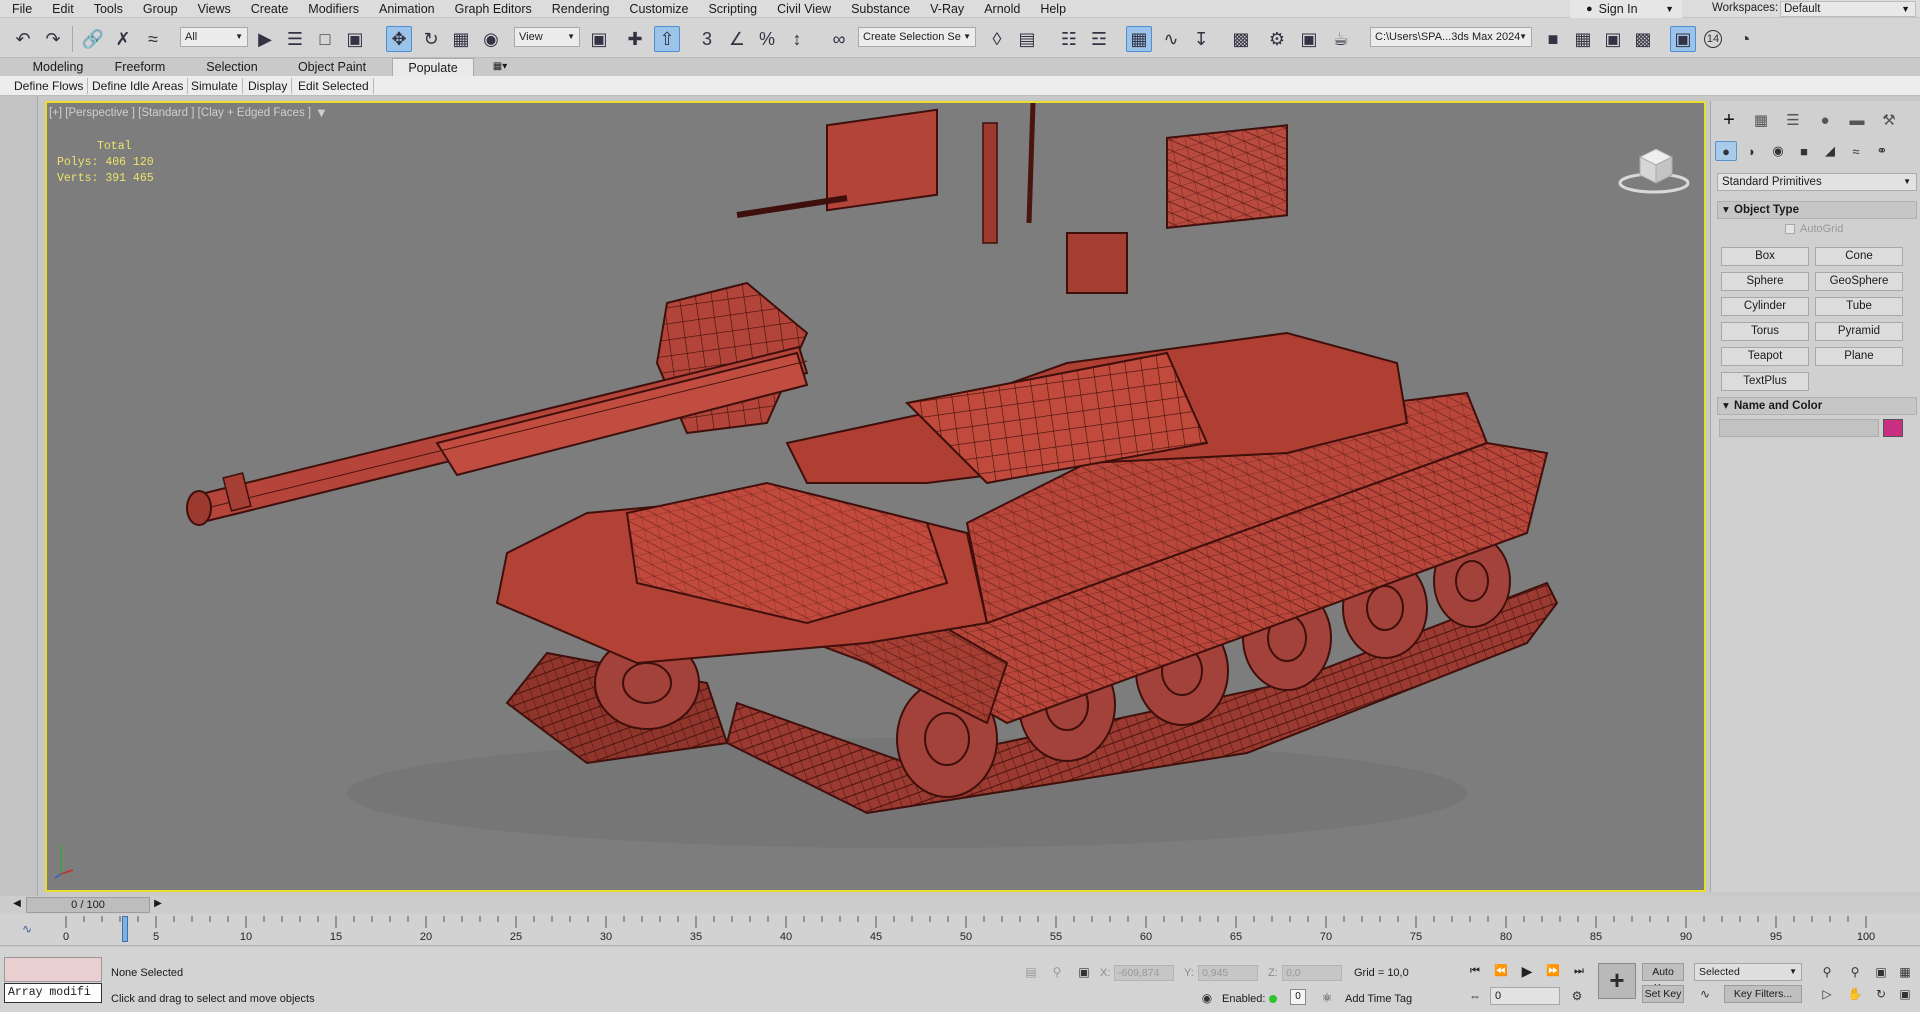 This screenshot has height=1012, width=1920. What do you see at coordinates (1241, 39) in the screenshot?
I see `material-editor-icon: ▩` at bounding box center [1241, 39].